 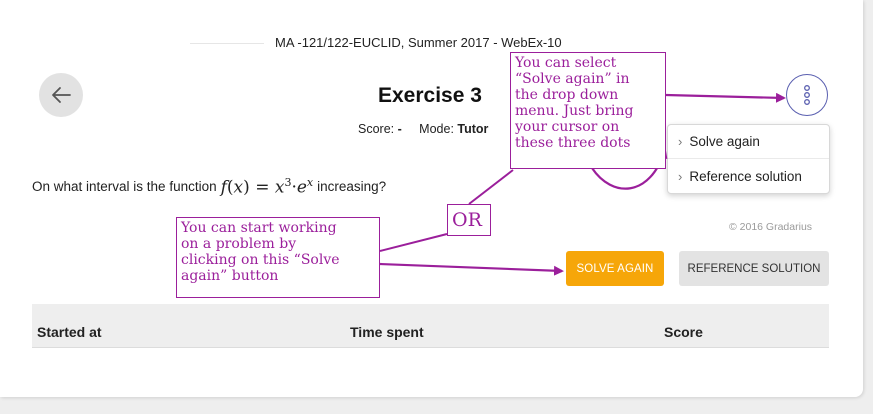 What do you see at coordinates (430, 326) in the screenshot?
I see `attempts-table-header: Started at Time spent Score` at bounding box center [430, 326].